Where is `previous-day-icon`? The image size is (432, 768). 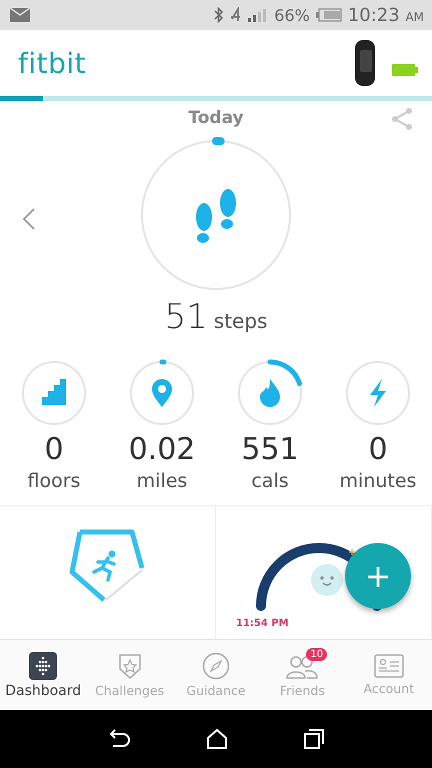
previous-day-icon is located at coordinates (29, 219).